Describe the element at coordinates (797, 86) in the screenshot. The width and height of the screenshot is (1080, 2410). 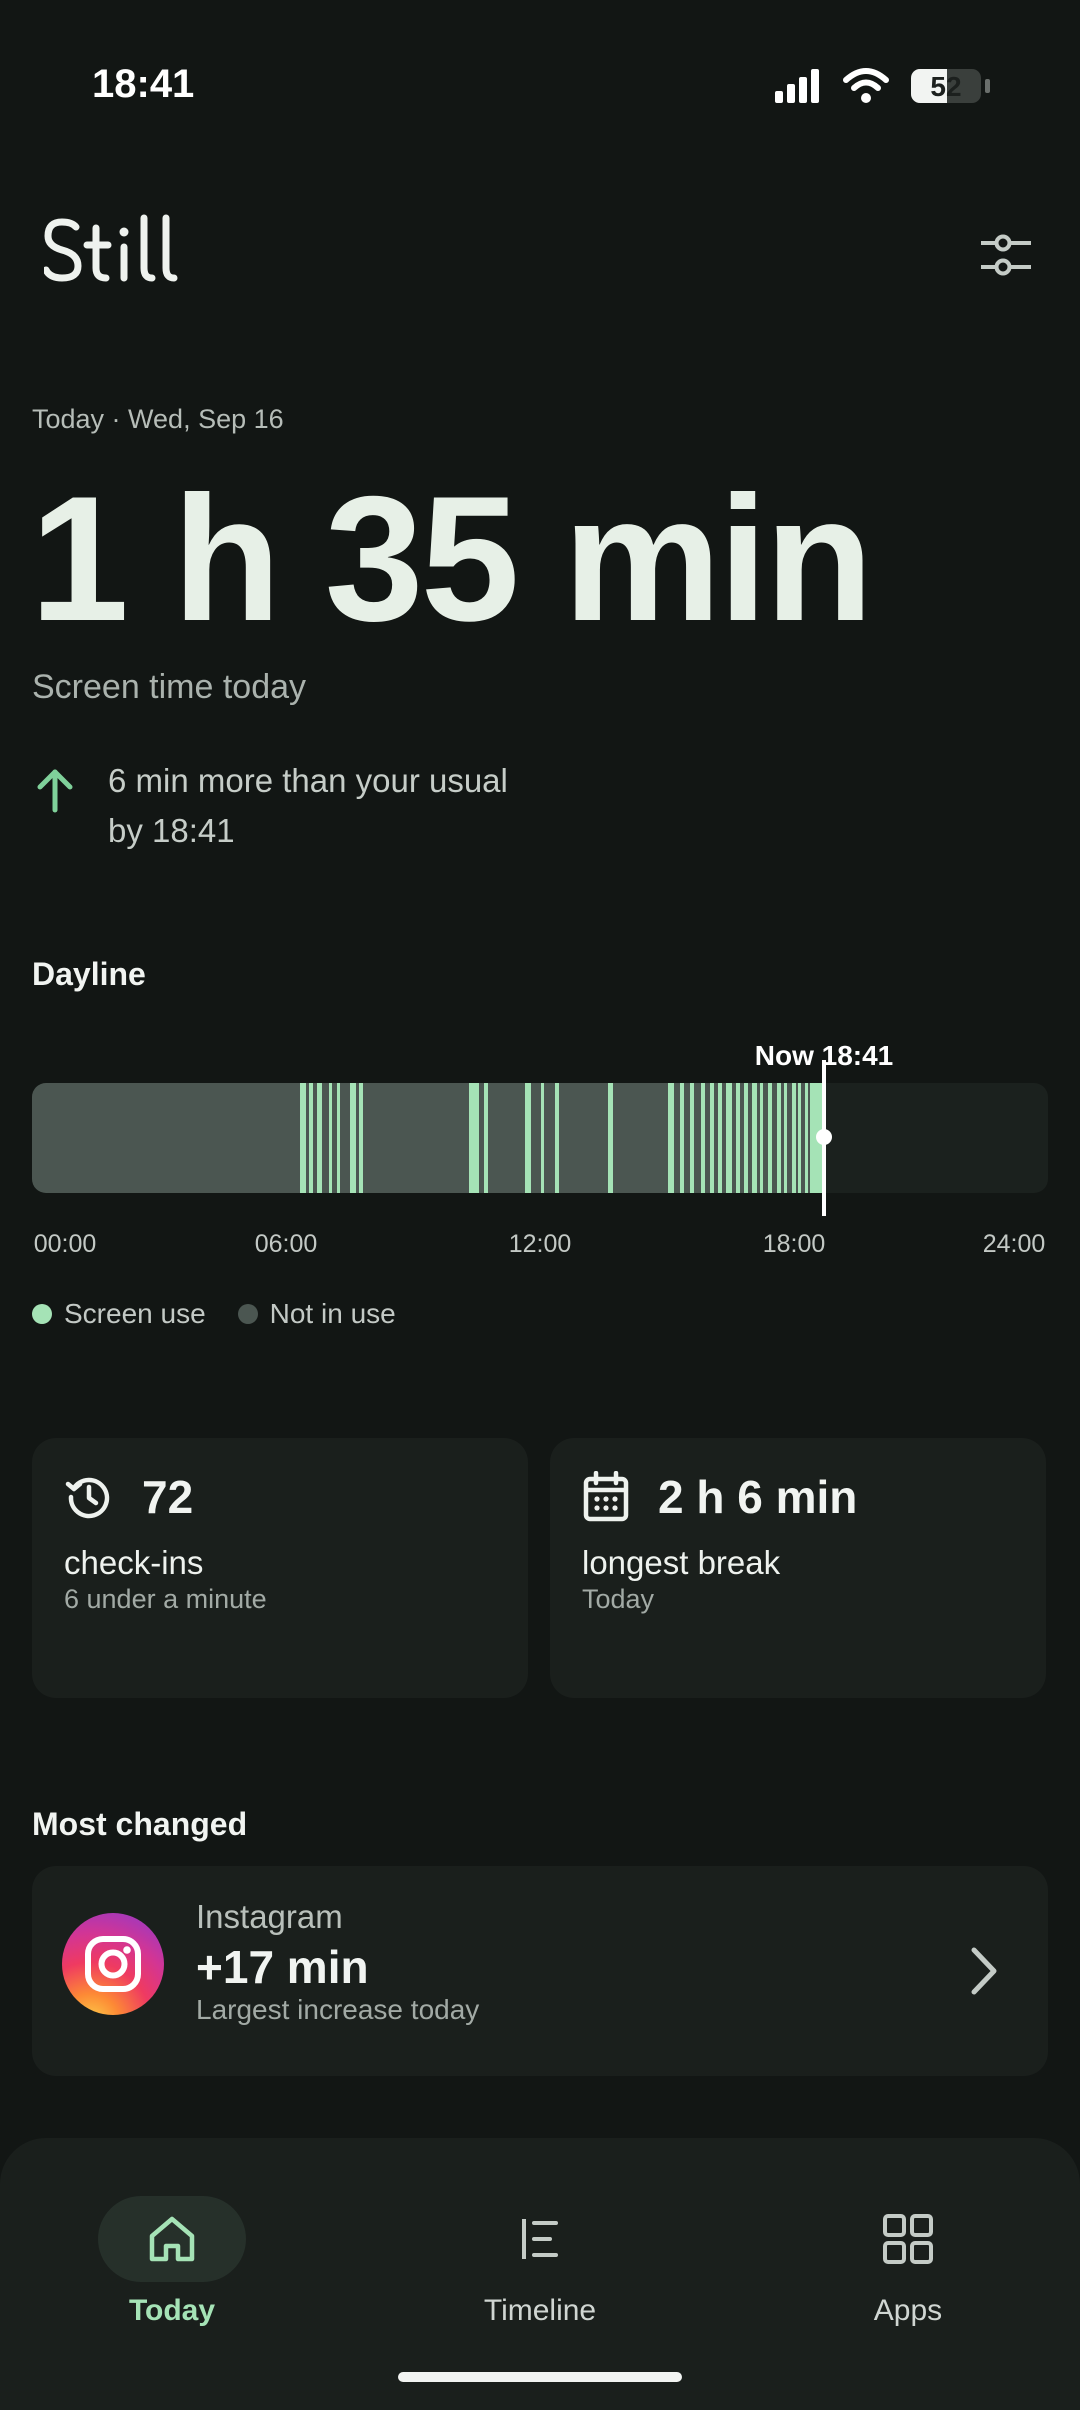
I see `cellular-signal-icon` at that location.